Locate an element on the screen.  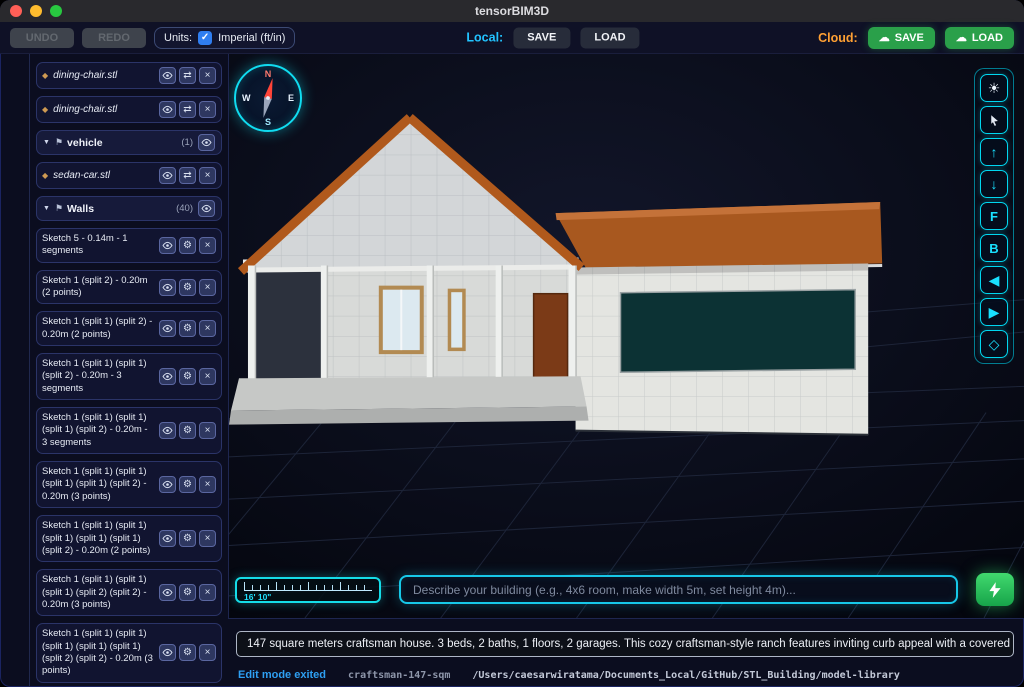
generate-button is located at coordinates (995, 589).